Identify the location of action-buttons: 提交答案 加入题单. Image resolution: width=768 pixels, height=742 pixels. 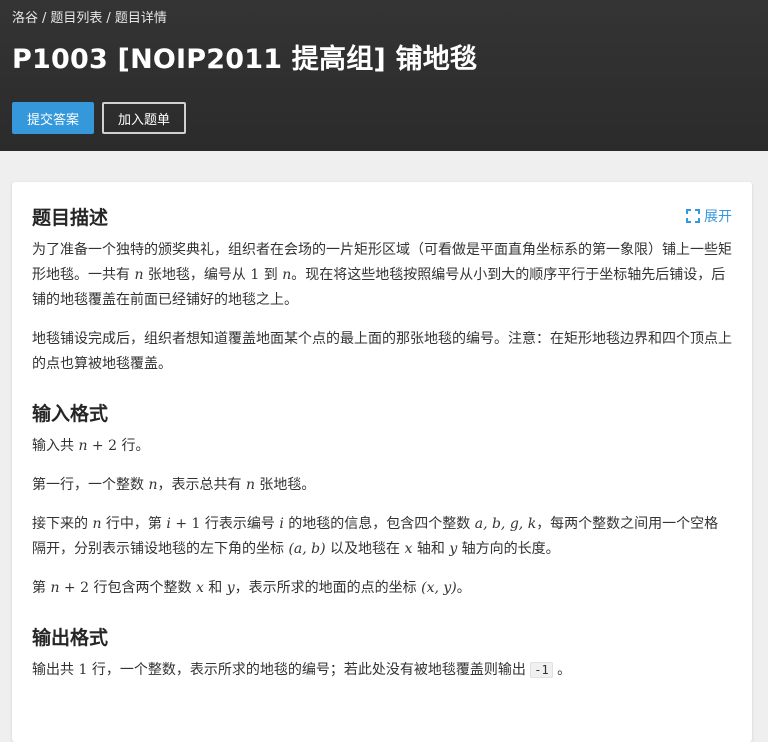
(384, 118).